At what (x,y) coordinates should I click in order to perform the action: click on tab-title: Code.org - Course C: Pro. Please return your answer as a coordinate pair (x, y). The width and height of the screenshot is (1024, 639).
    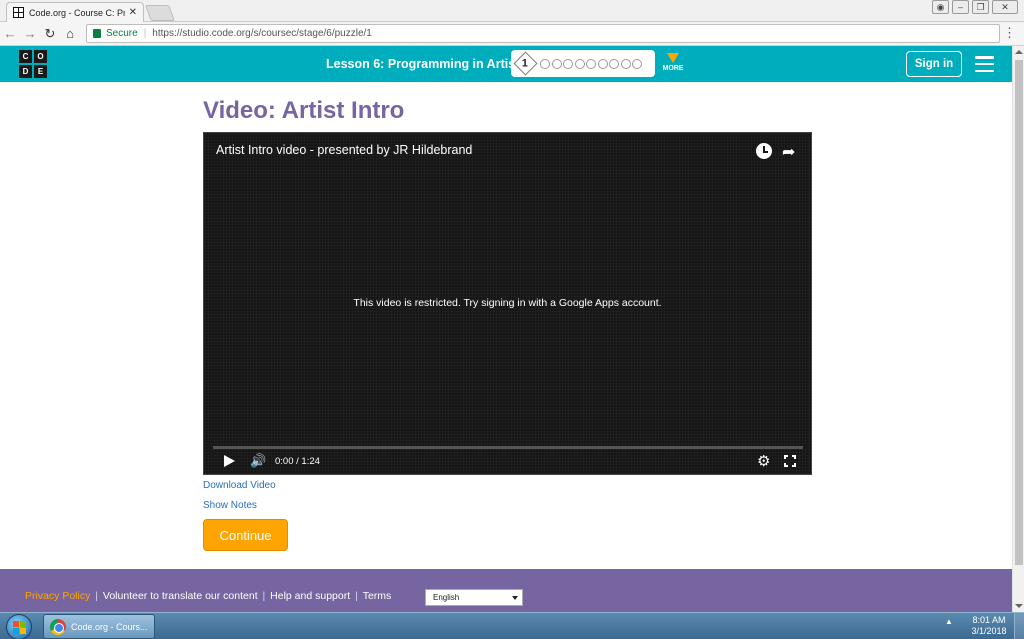
    Looking at the image, I should click on (77, 12).